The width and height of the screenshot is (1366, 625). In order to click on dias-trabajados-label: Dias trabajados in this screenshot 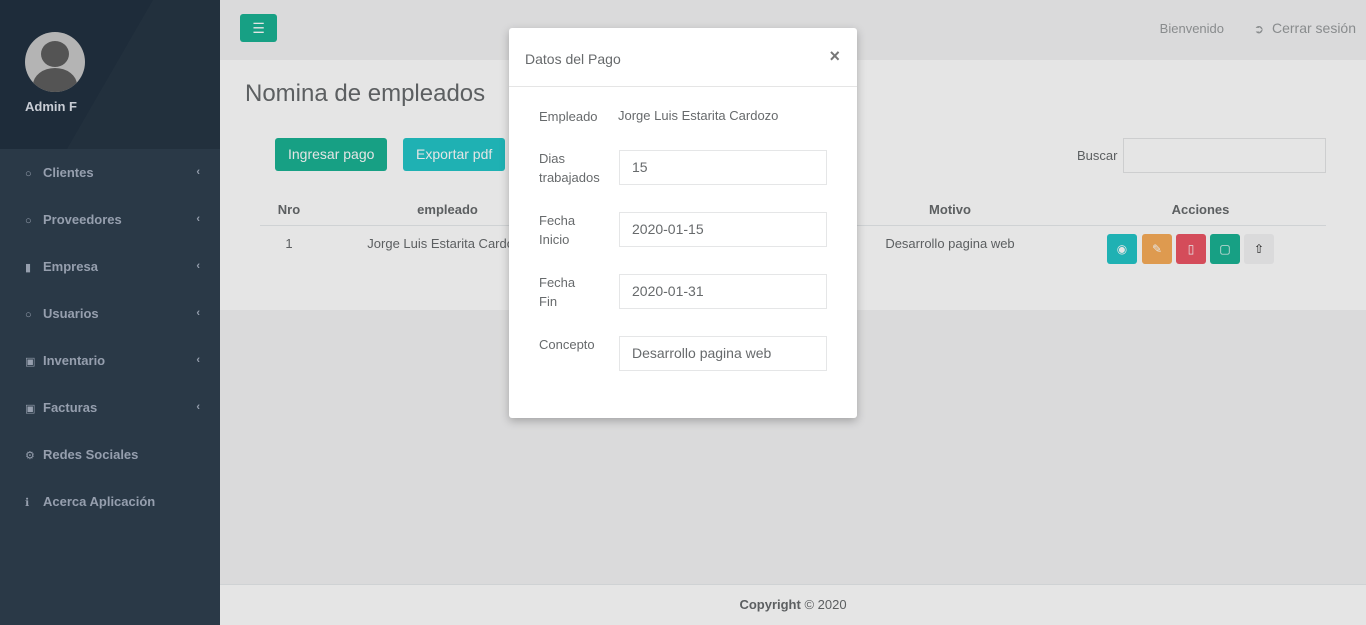, I will do `click(569, 168)`.